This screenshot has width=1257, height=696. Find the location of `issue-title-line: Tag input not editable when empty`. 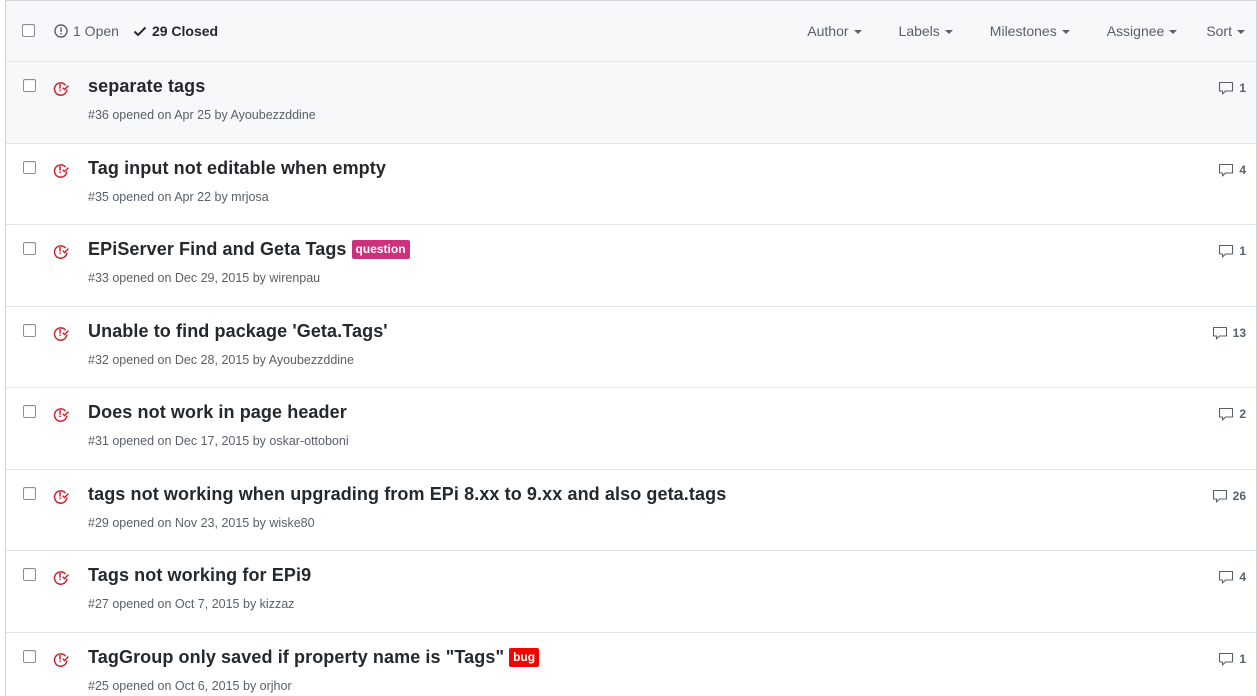

issue-title-line: Tag input not editable when empty is located at coordinates (237, 168).